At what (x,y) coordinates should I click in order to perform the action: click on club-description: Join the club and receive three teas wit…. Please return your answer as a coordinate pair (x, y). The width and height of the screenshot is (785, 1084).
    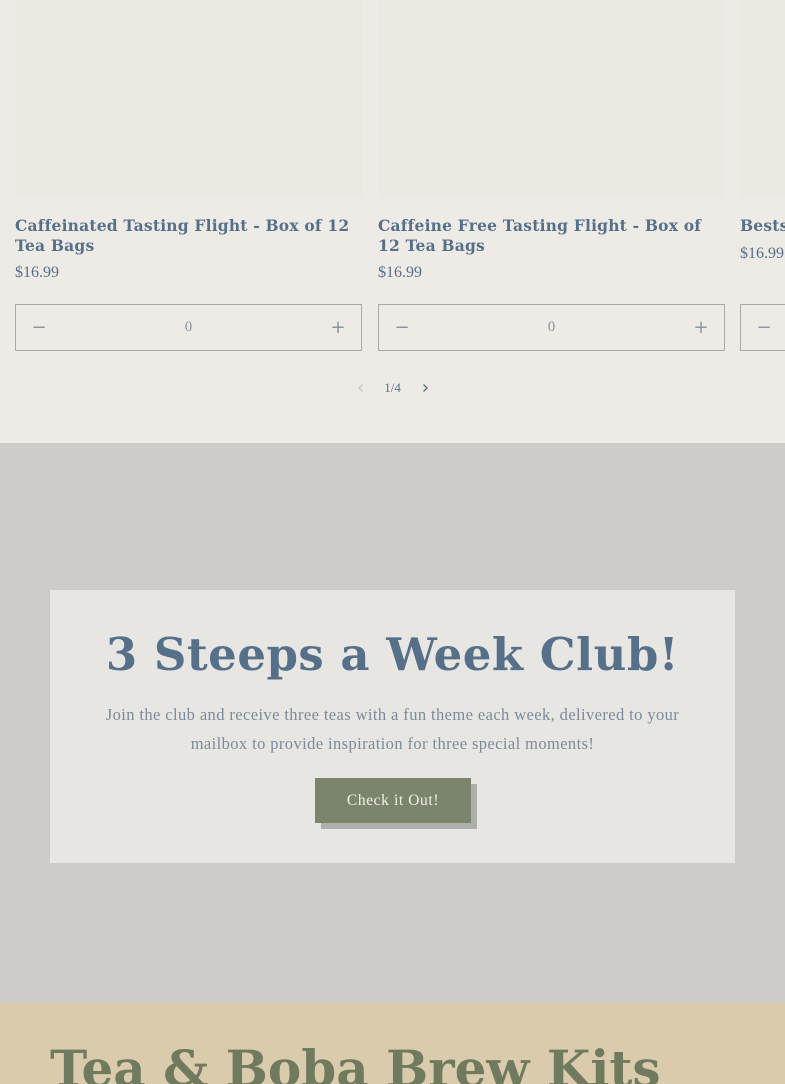
    Looking at the image, I should click on (392, 729).